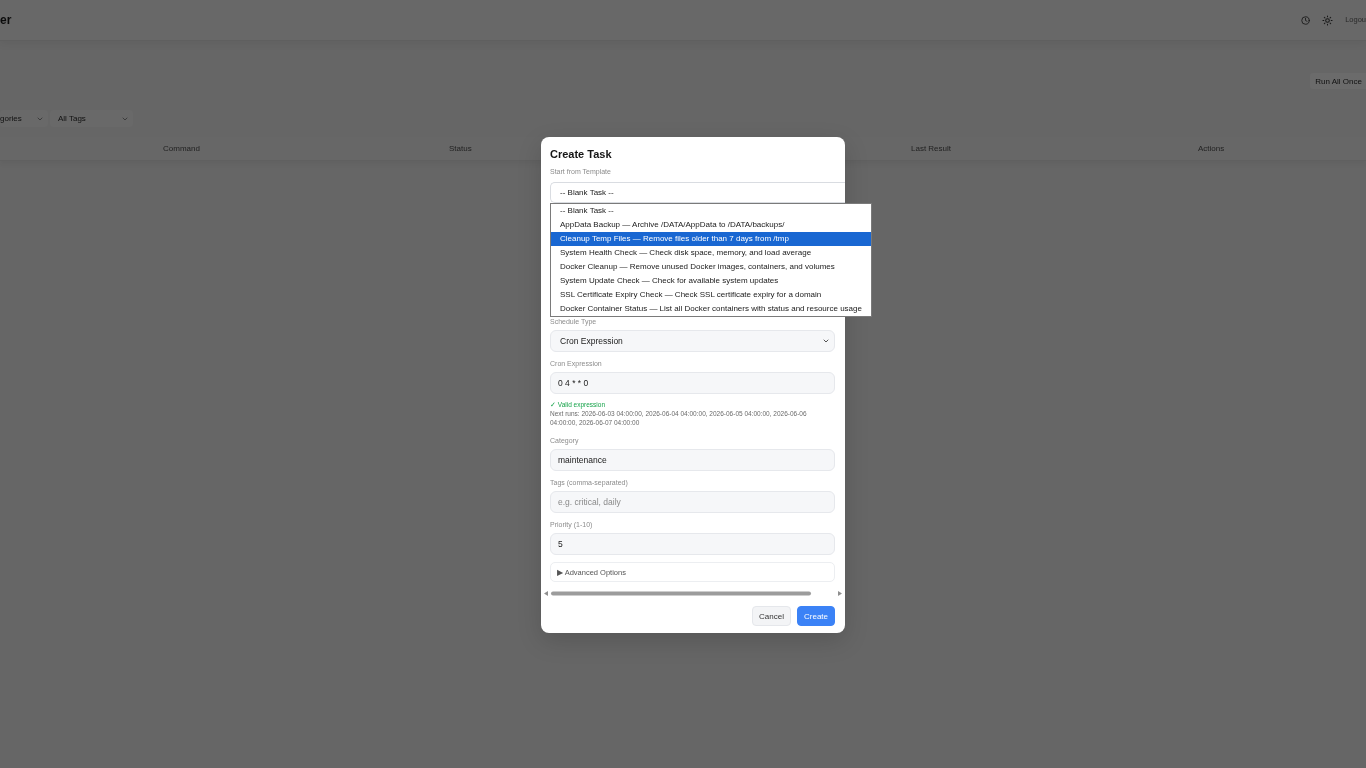  What do you see at coordinates (816, 616) in the screenshot?
I see `create-button: Create` at bounding box center [816, 616].